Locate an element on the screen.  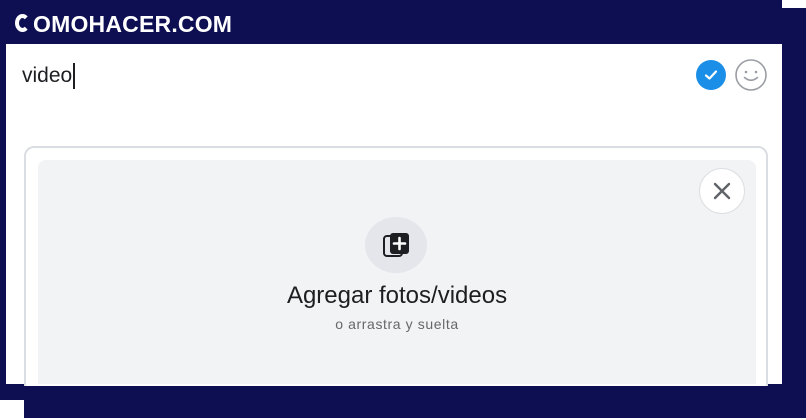
logo-text: OMOHACER.COM is located at coordinates (133, 23).